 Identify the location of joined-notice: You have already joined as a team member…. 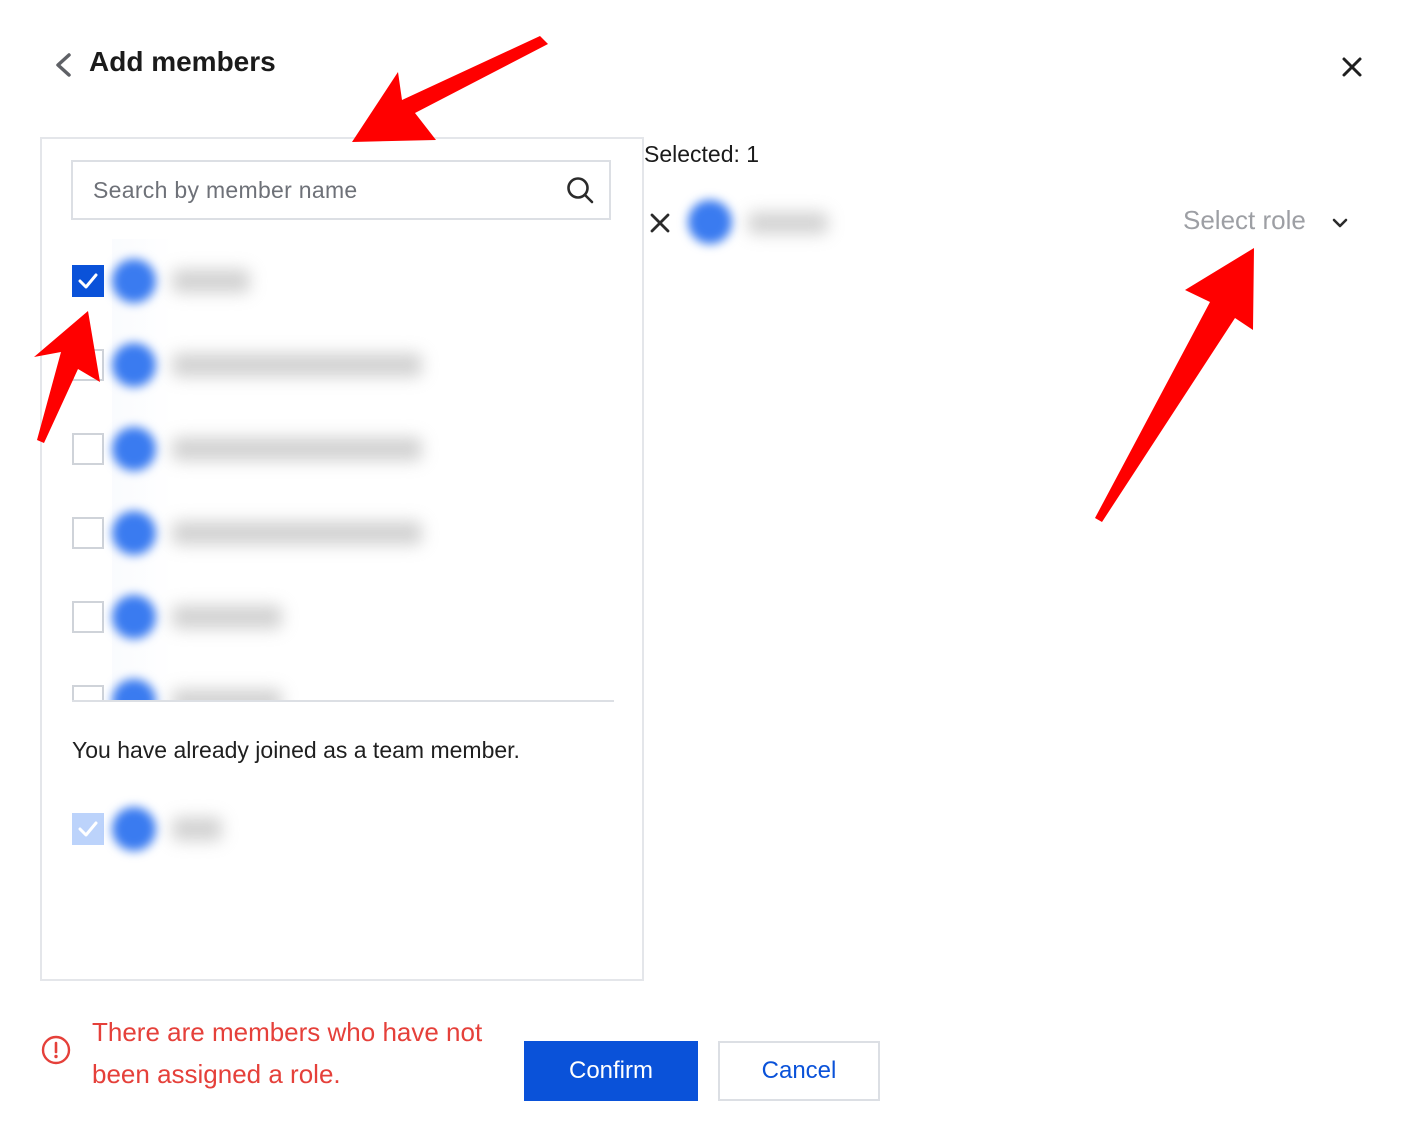
(296, 750).